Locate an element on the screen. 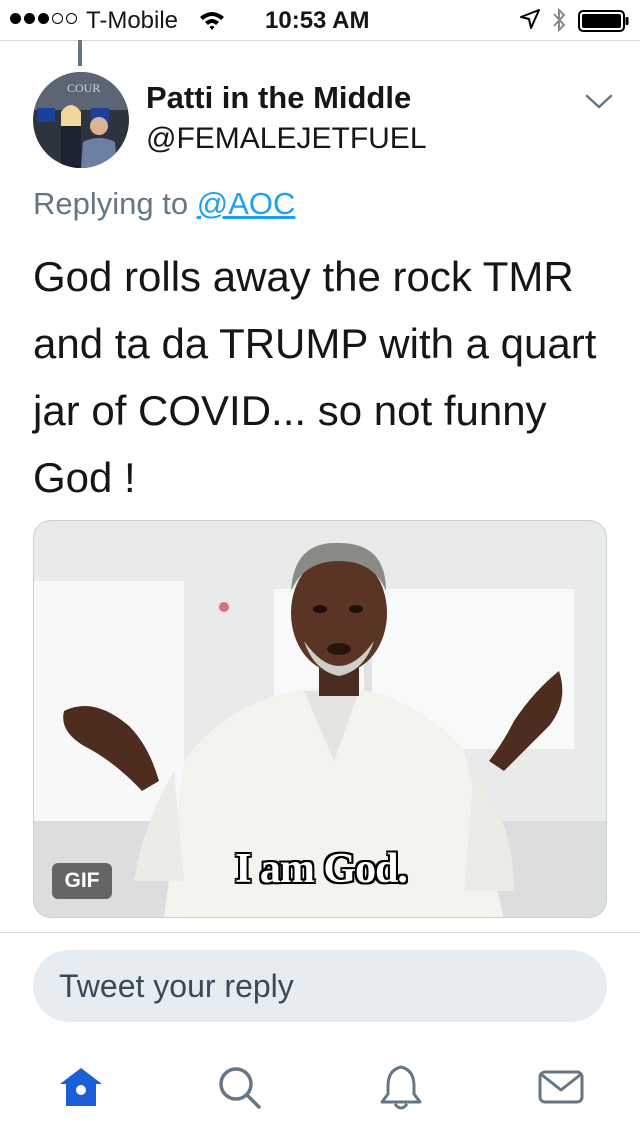  search-icon is located at coordinates (239, 1087).